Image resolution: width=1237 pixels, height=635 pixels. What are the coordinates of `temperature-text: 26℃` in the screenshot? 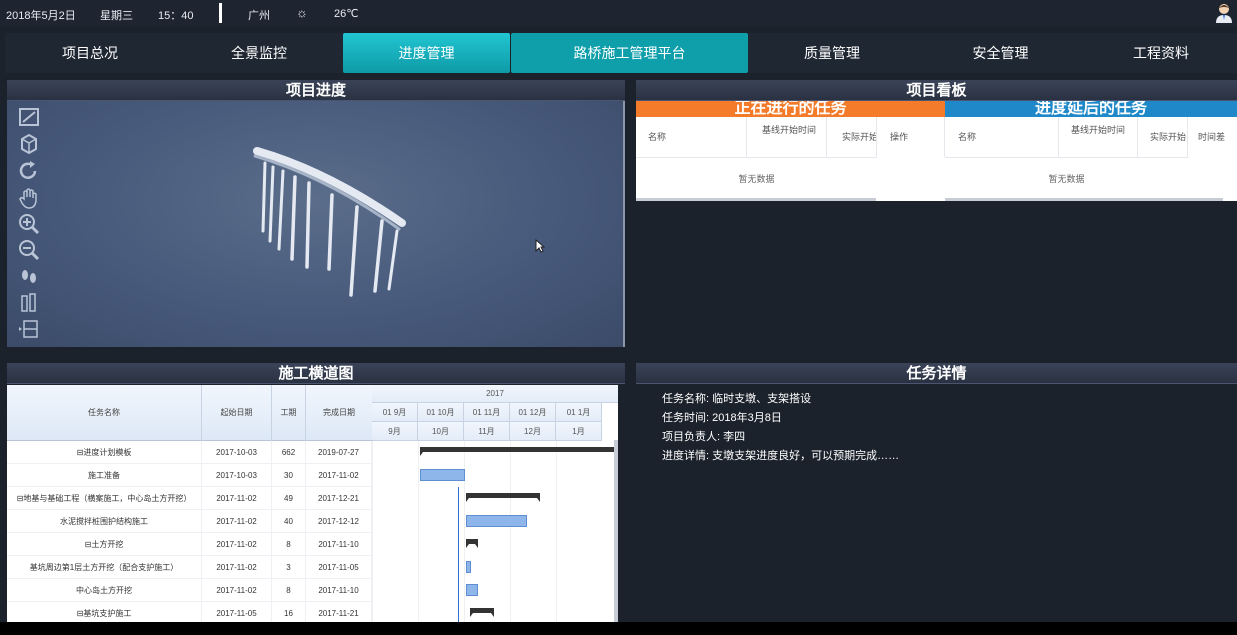 It's located at (346, 14).